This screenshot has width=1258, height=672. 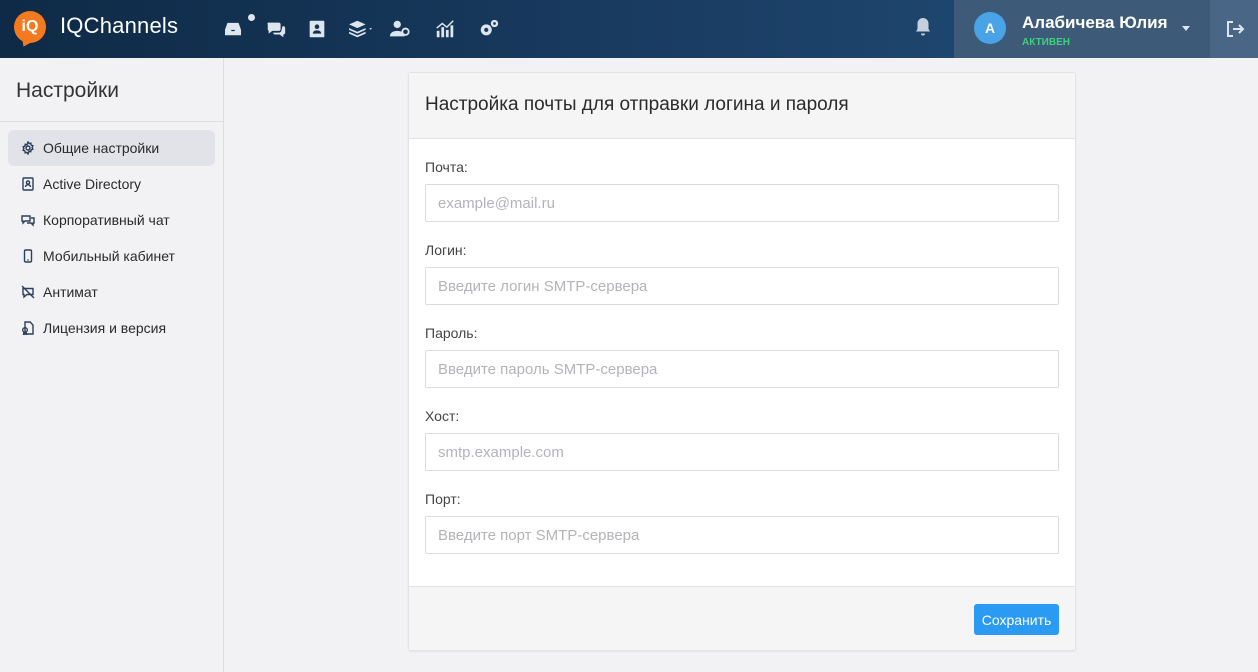 I want to click on sidebar-title: Настройки, so click(x=67, y=90).